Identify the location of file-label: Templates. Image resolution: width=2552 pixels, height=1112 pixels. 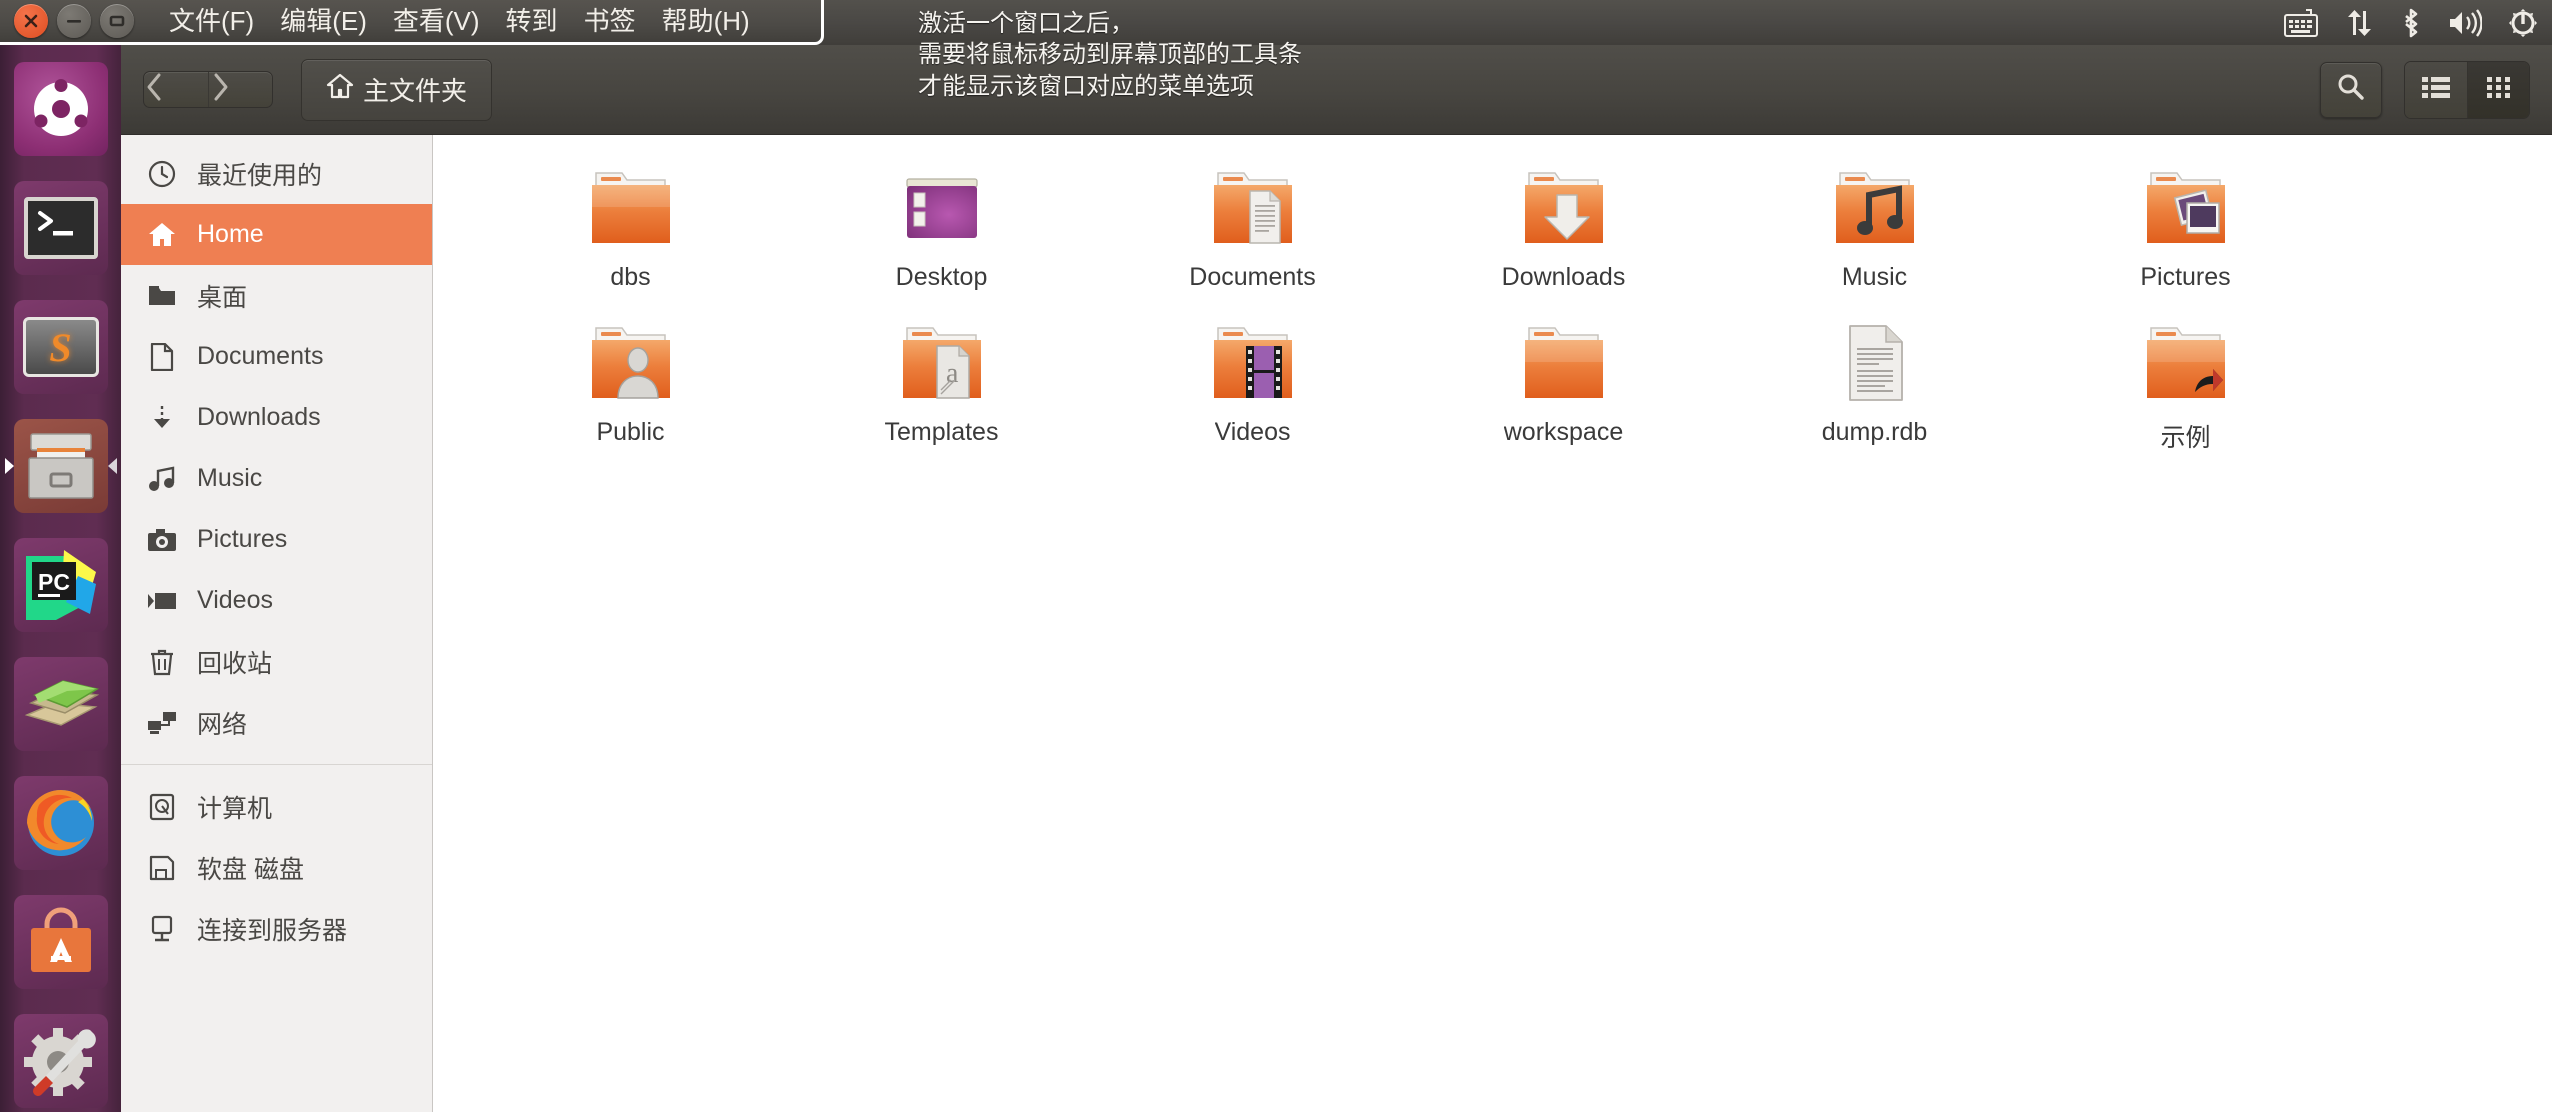
(941, 432).